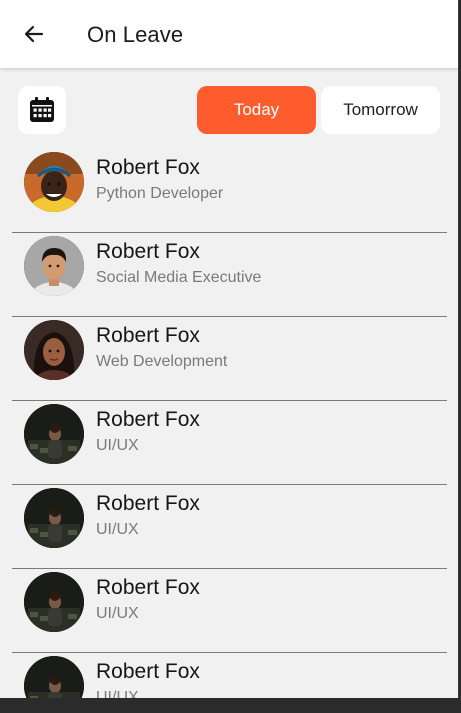 The image size is (461, 713). I want to click on calendar-icon, so click(42, 109).